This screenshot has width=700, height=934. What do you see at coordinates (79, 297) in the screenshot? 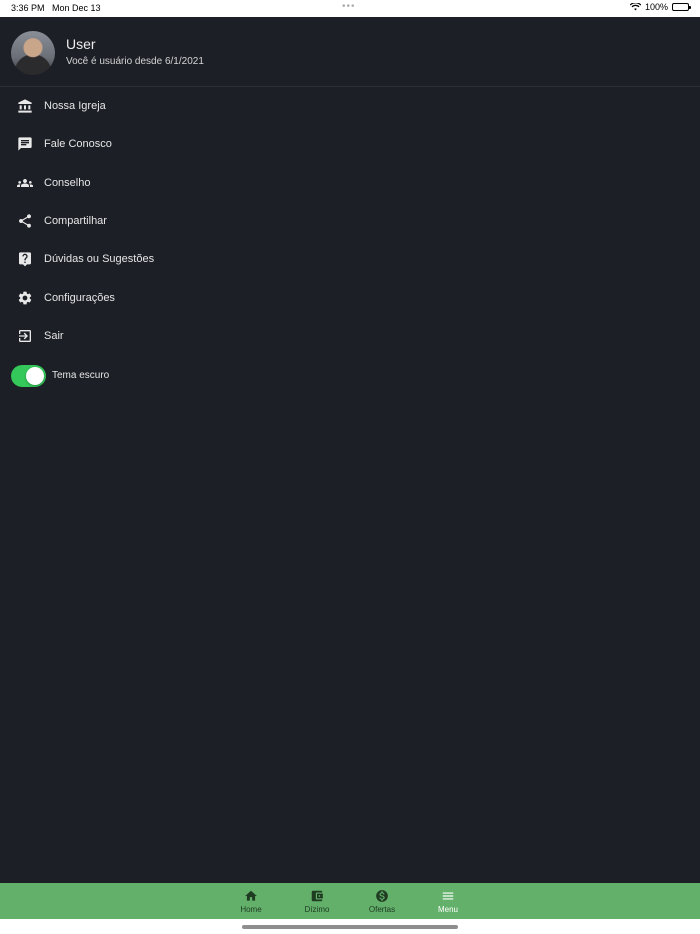
I see `menu-item-label: Configurações` at bounding box center [79, 297].